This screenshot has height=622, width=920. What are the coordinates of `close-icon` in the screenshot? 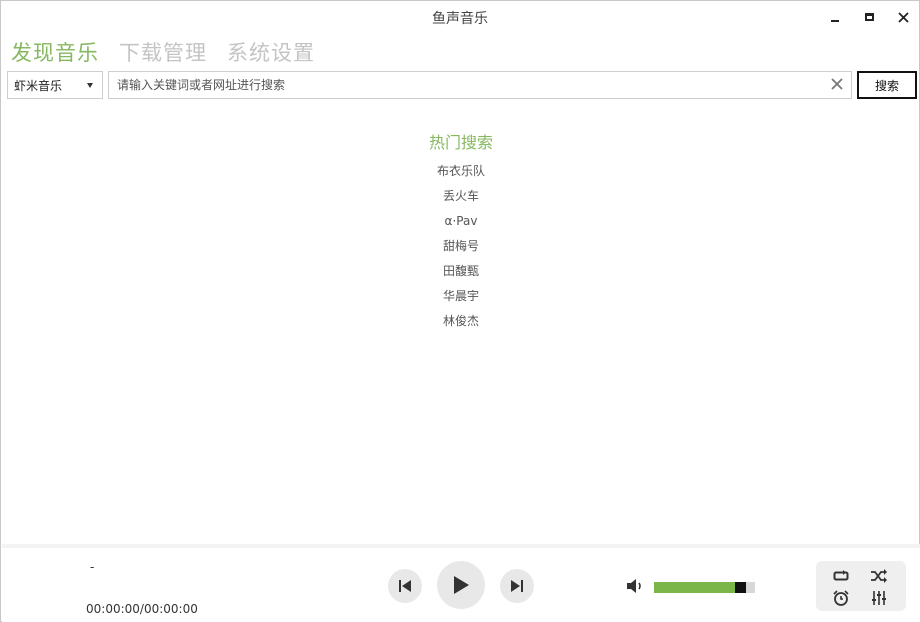 It's located at (903, 17).